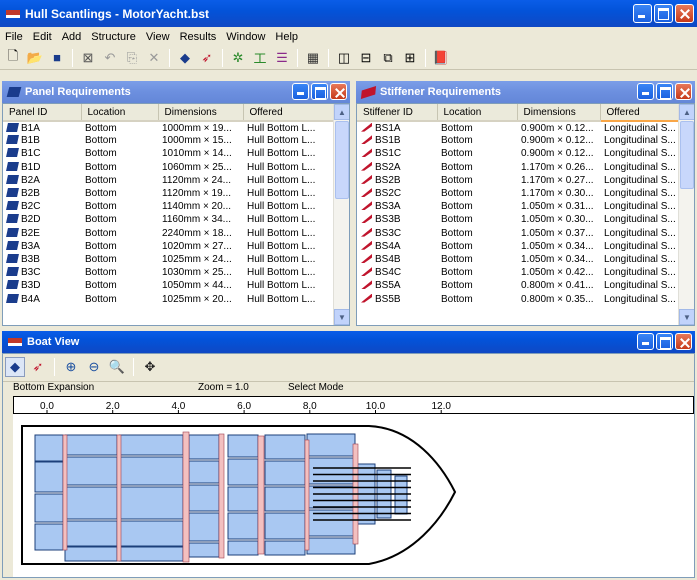  What do you see at coordinates (645, 341) in the screenshot?
I see `boat-minimize-button` at bounding box center [645, 341].